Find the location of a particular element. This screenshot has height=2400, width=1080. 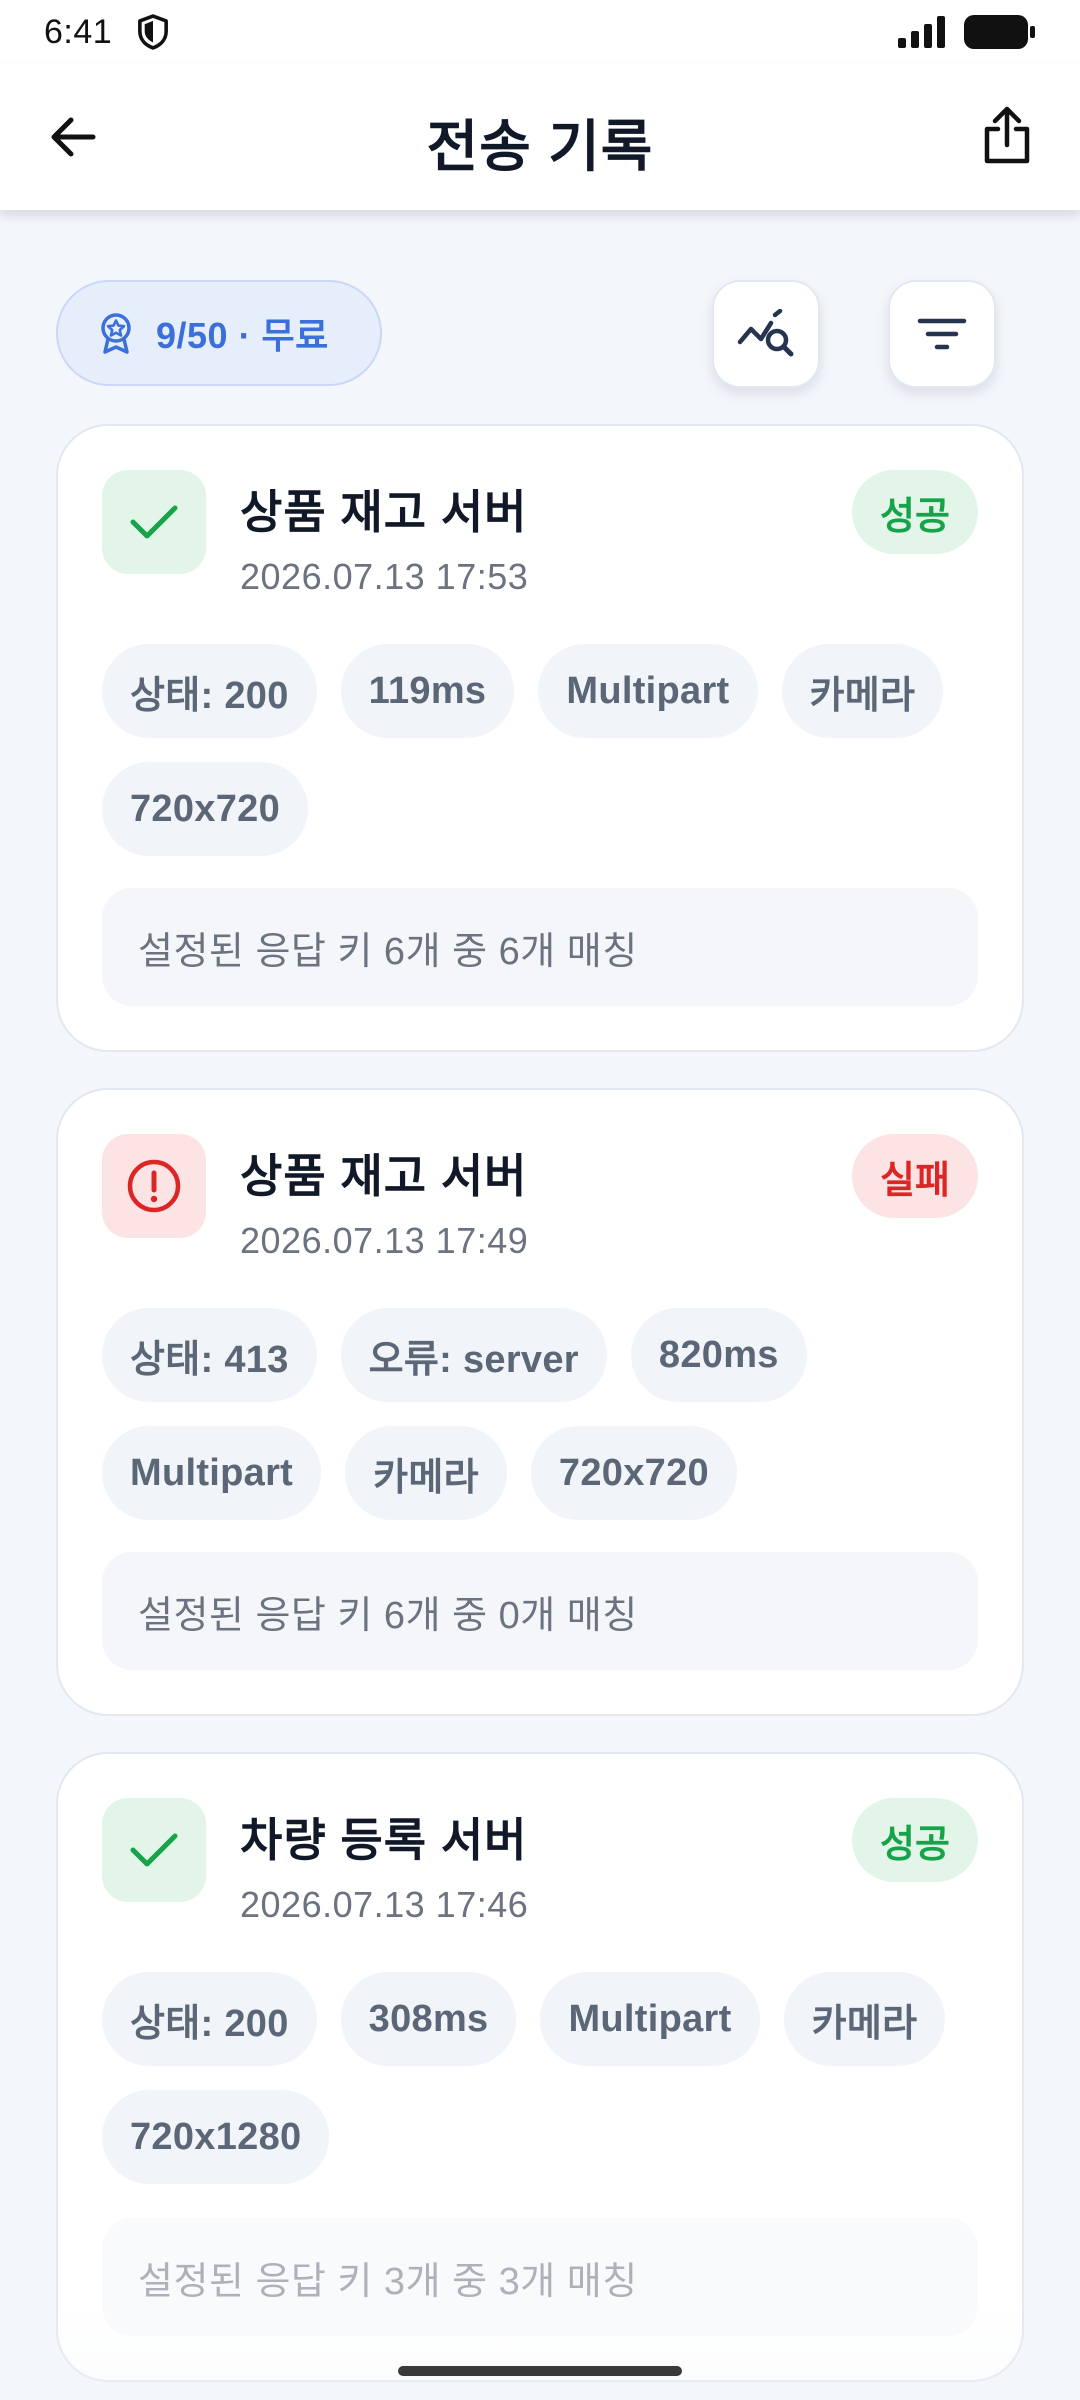

record-timestamp: 2026.07.13 17:46 is located at coordinates (384, 1904).